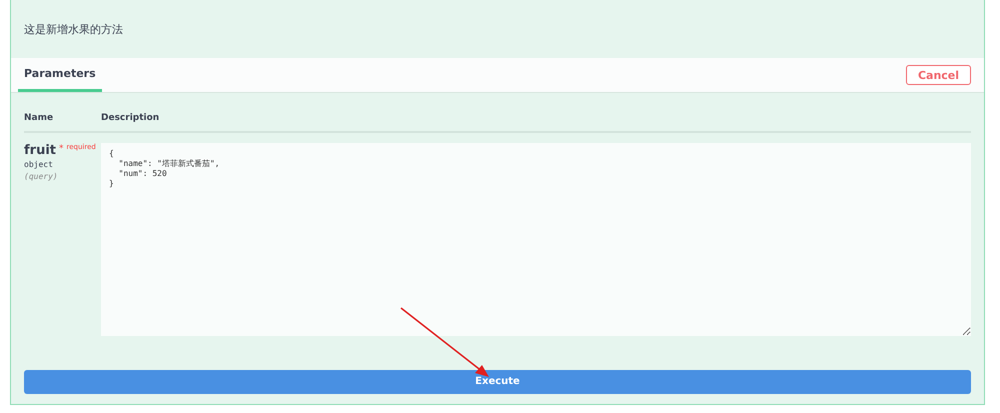  Describe the element at coordinates (130, 118) in the screenshot. I see `column-header: Description` at that location.